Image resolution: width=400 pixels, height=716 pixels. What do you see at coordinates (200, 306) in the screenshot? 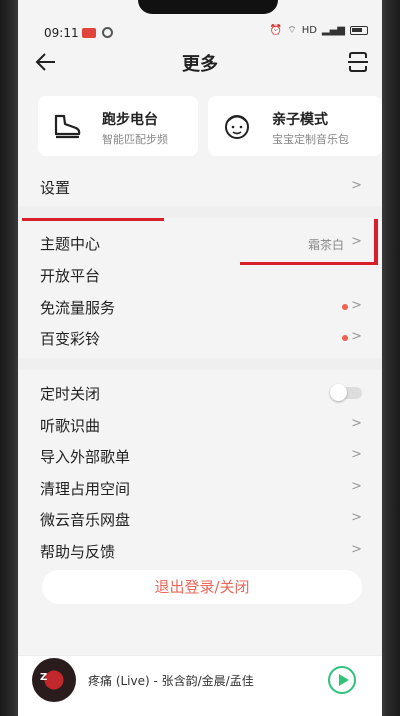
I see `free-traffic-row: 免流量服务 >` at bounding box center [200, 306].